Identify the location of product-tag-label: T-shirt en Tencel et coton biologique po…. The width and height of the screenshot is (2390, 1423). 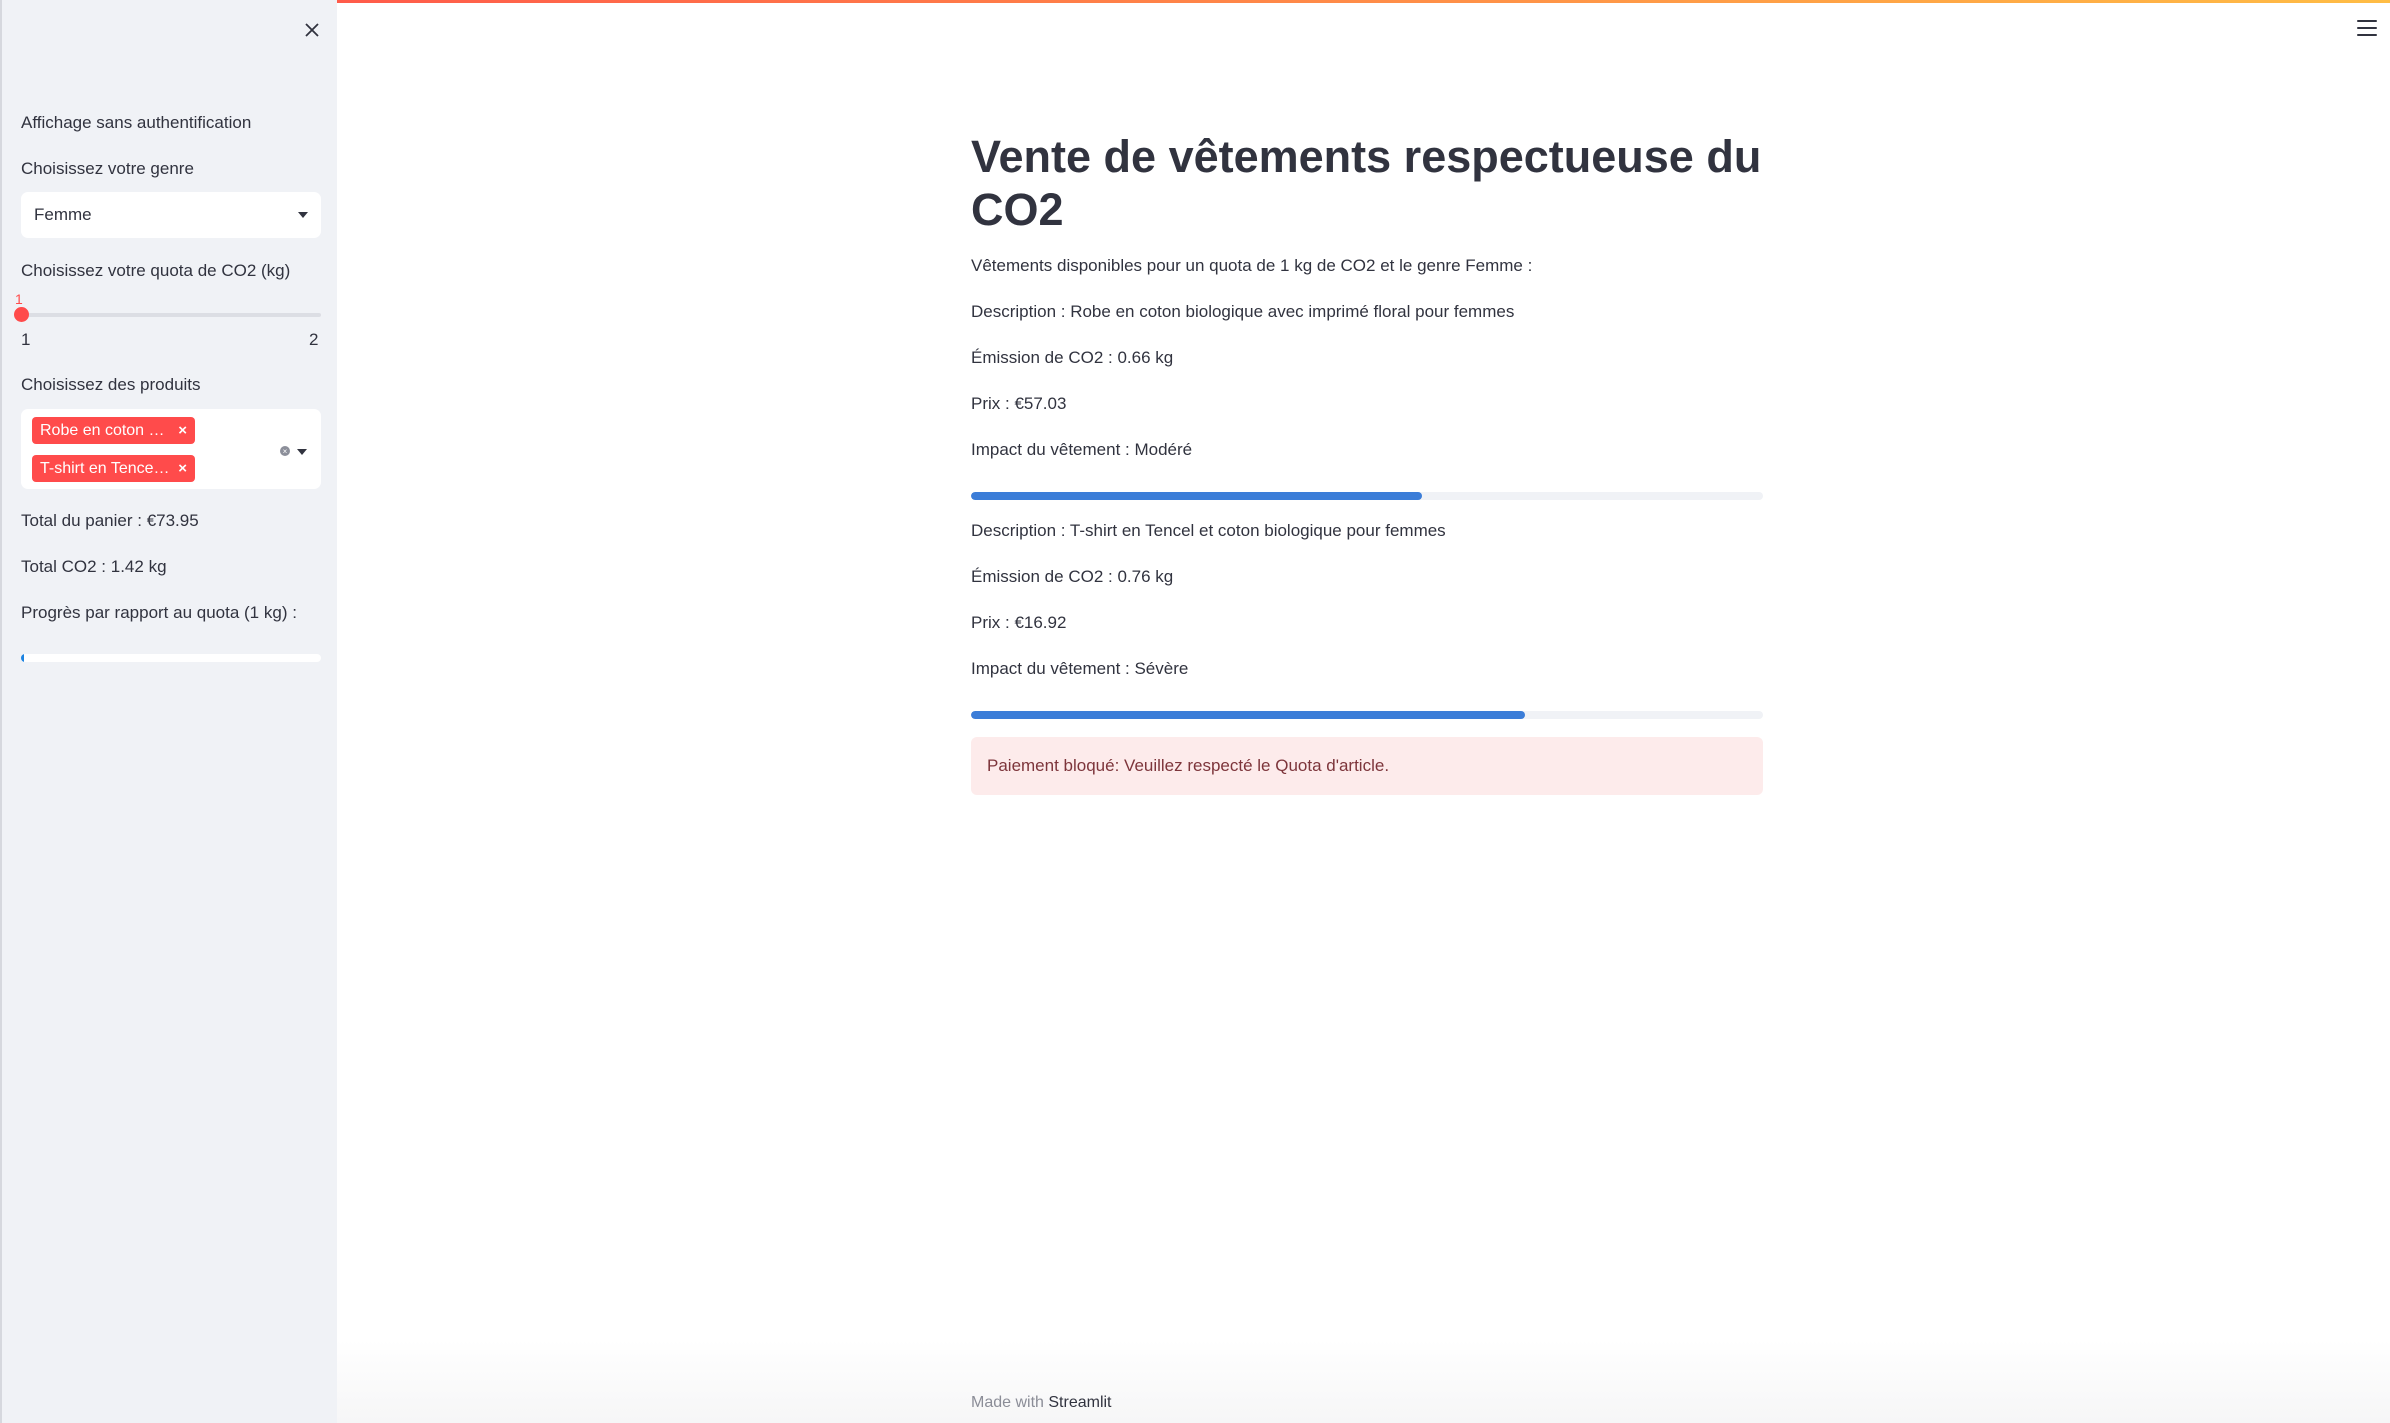
(106, 468).